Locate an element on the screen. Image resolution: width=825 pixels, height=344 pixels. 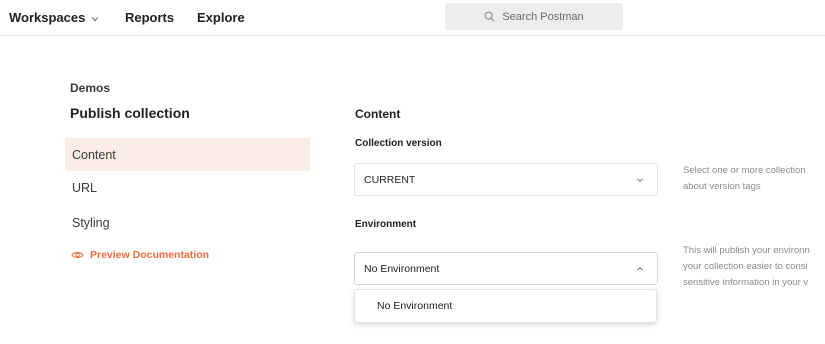
sidebar-item-label: Styling is located at coordinates (91, 222).